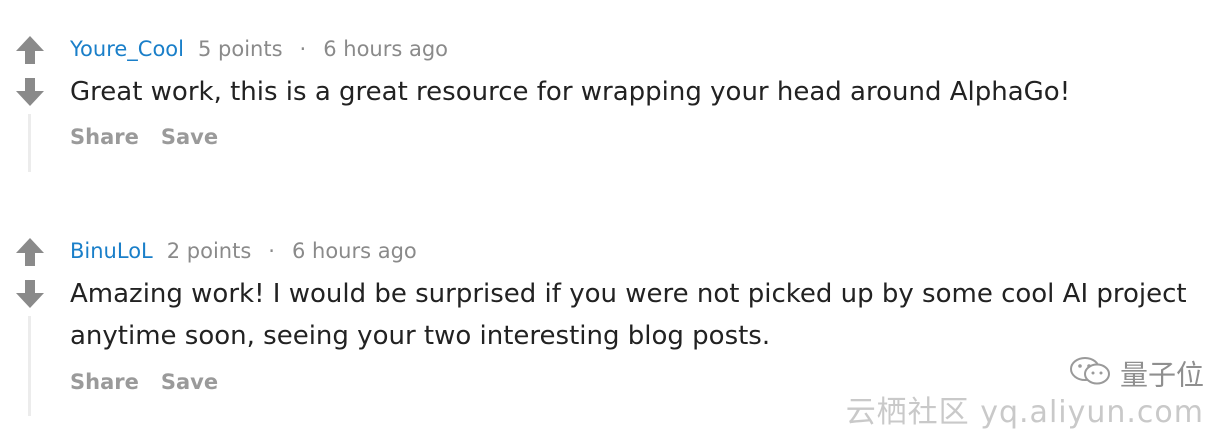 The width and height of the screenshot is (1218, 440). Describe the element at coordinates (1090, 376) in the screenshot. I see `wechat-logo-icon` at that location.